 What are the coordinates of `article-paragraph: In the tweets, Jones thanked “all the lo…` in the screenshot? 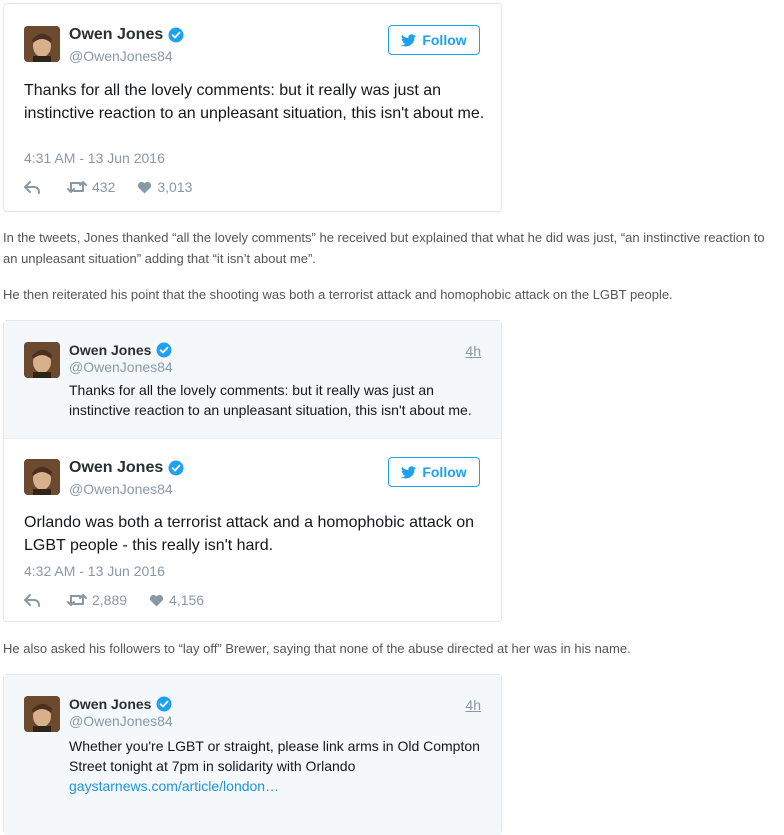 It's located at (384, 248).